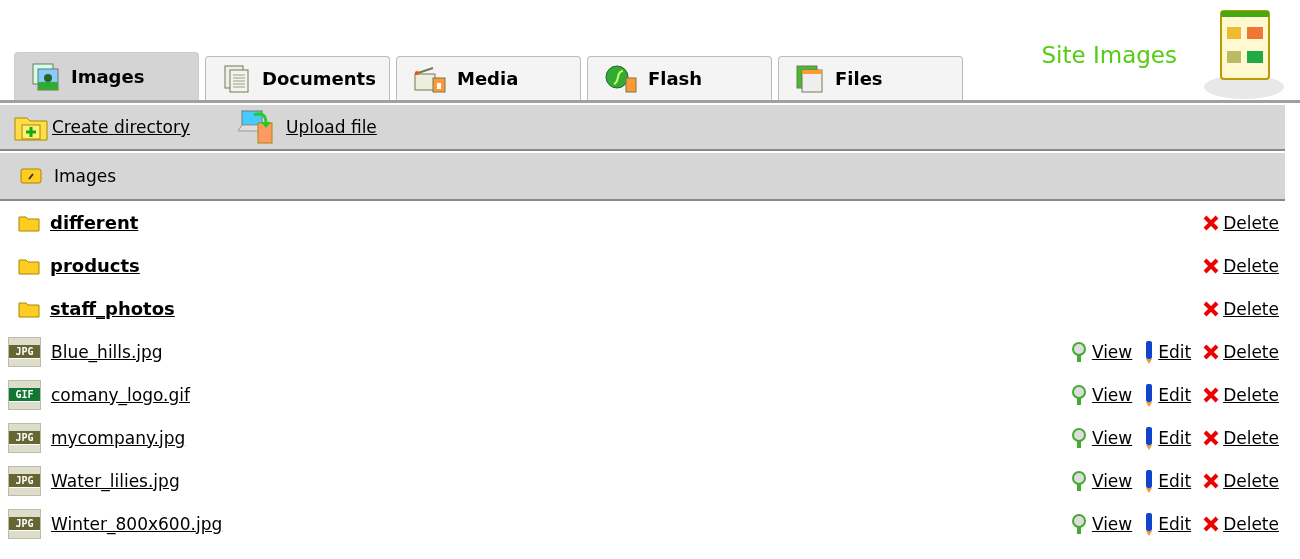 This screenshot has width=1300, height=559. What do you see at coordinates (121, 127) in the screenshot?
I see `toolbar-link: Create directory` at bounding box center [121, 127].